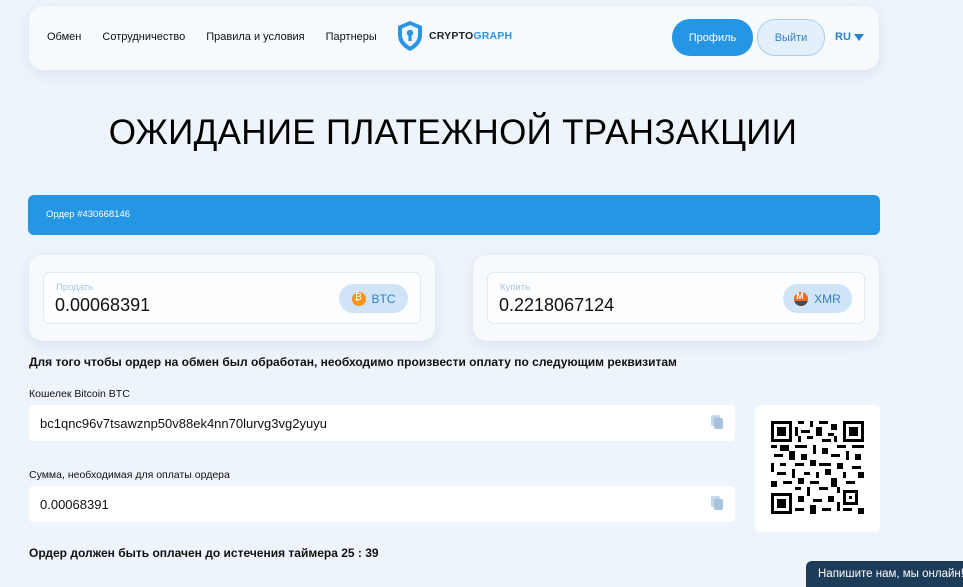 This screenshot has width=963, height=587. What do you see at coordinates (801, 298) in the screenshot?
I see `monero-icon` at bounding box center [801, 298].